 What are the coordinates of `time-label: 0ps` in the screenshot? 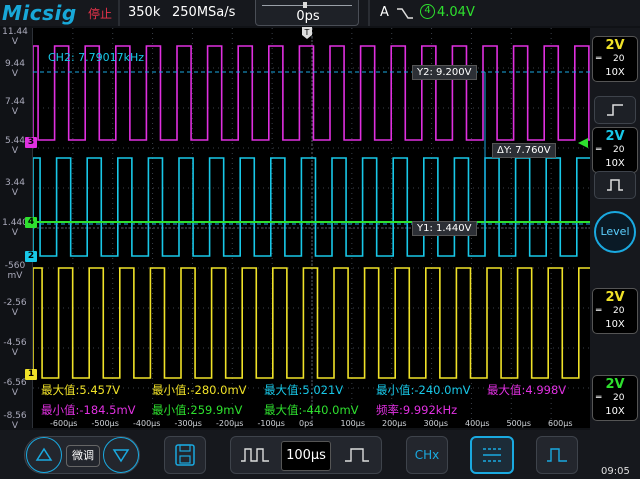 It's located at (306, 423).